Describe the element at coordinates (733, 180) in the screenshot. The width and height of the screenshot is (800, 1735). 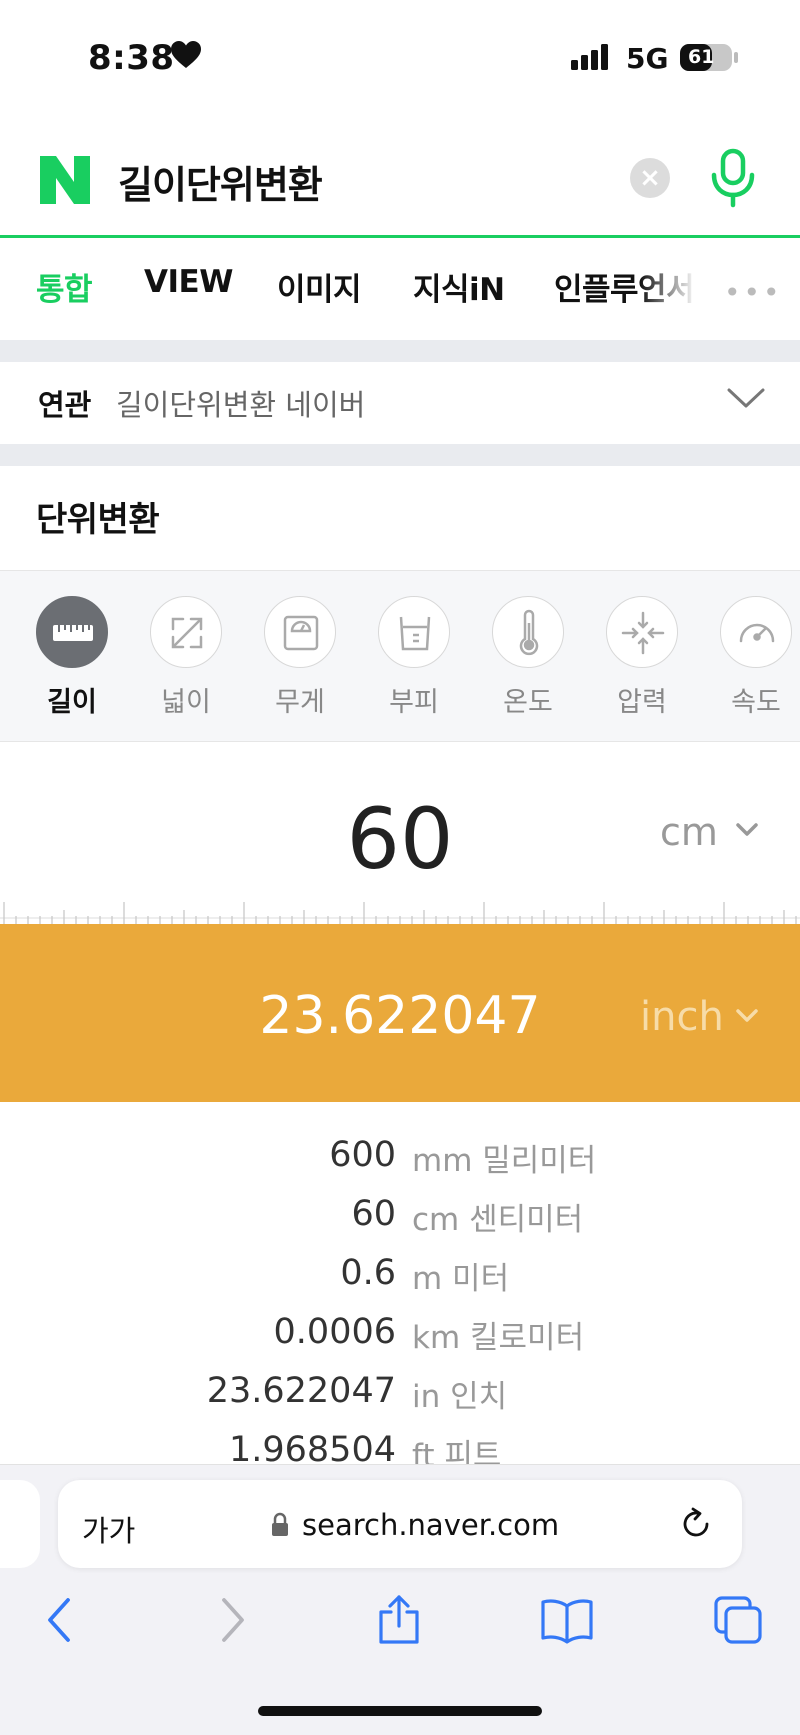
I see `microphone-icon` at that location.